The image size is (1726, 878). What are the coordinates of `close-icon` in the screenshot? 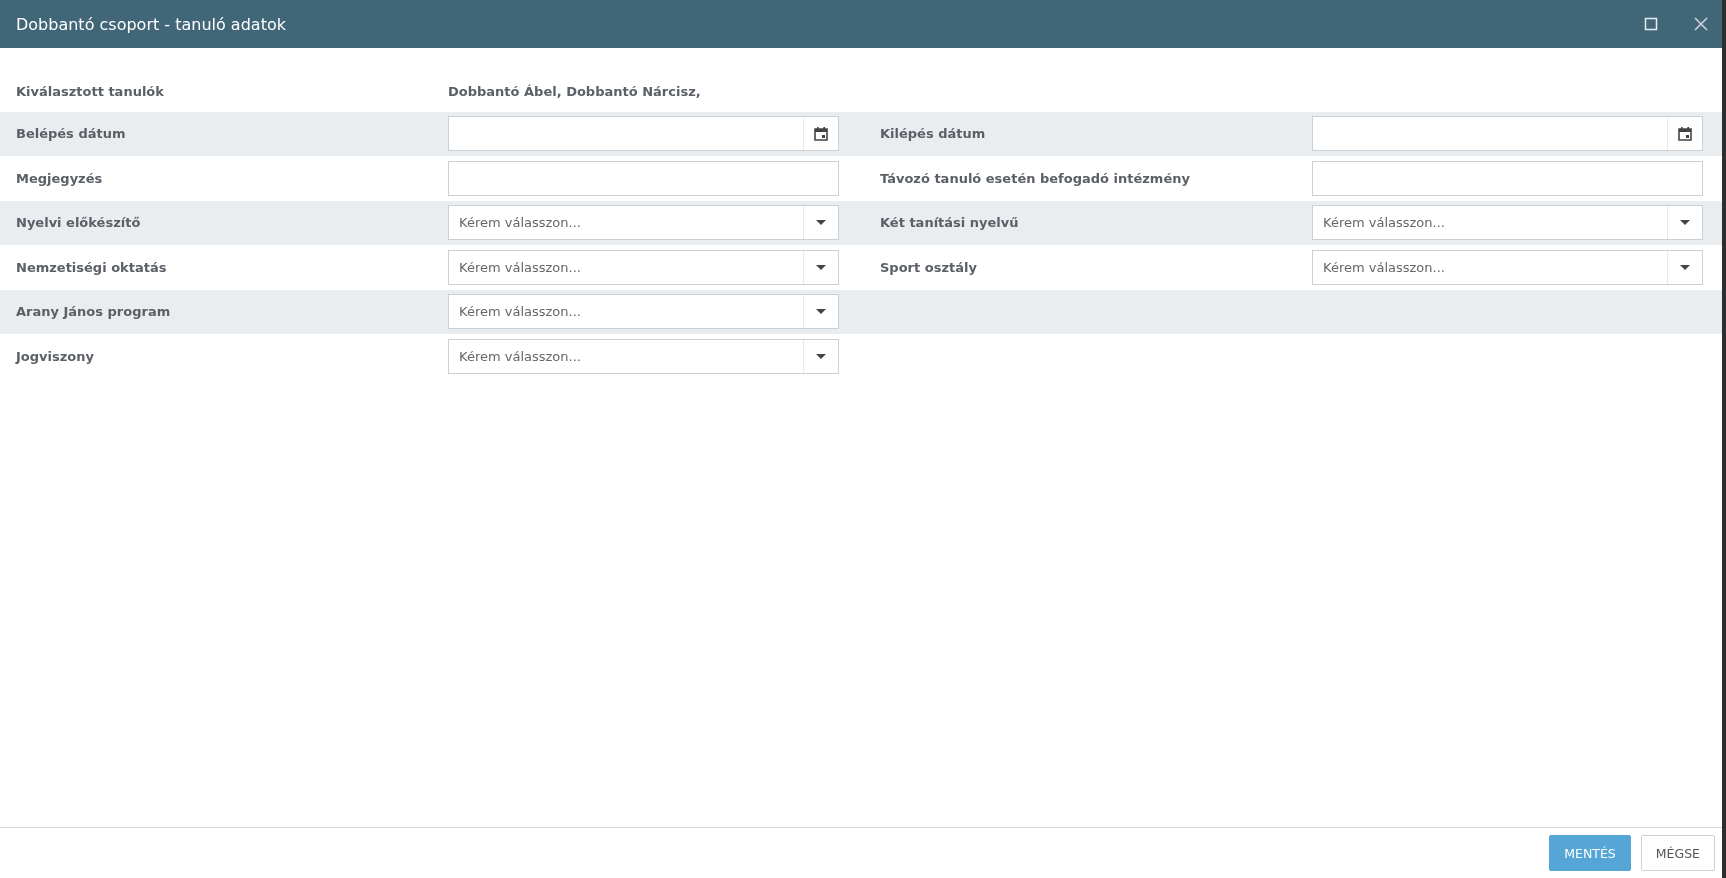 It's located at (1701, 24).